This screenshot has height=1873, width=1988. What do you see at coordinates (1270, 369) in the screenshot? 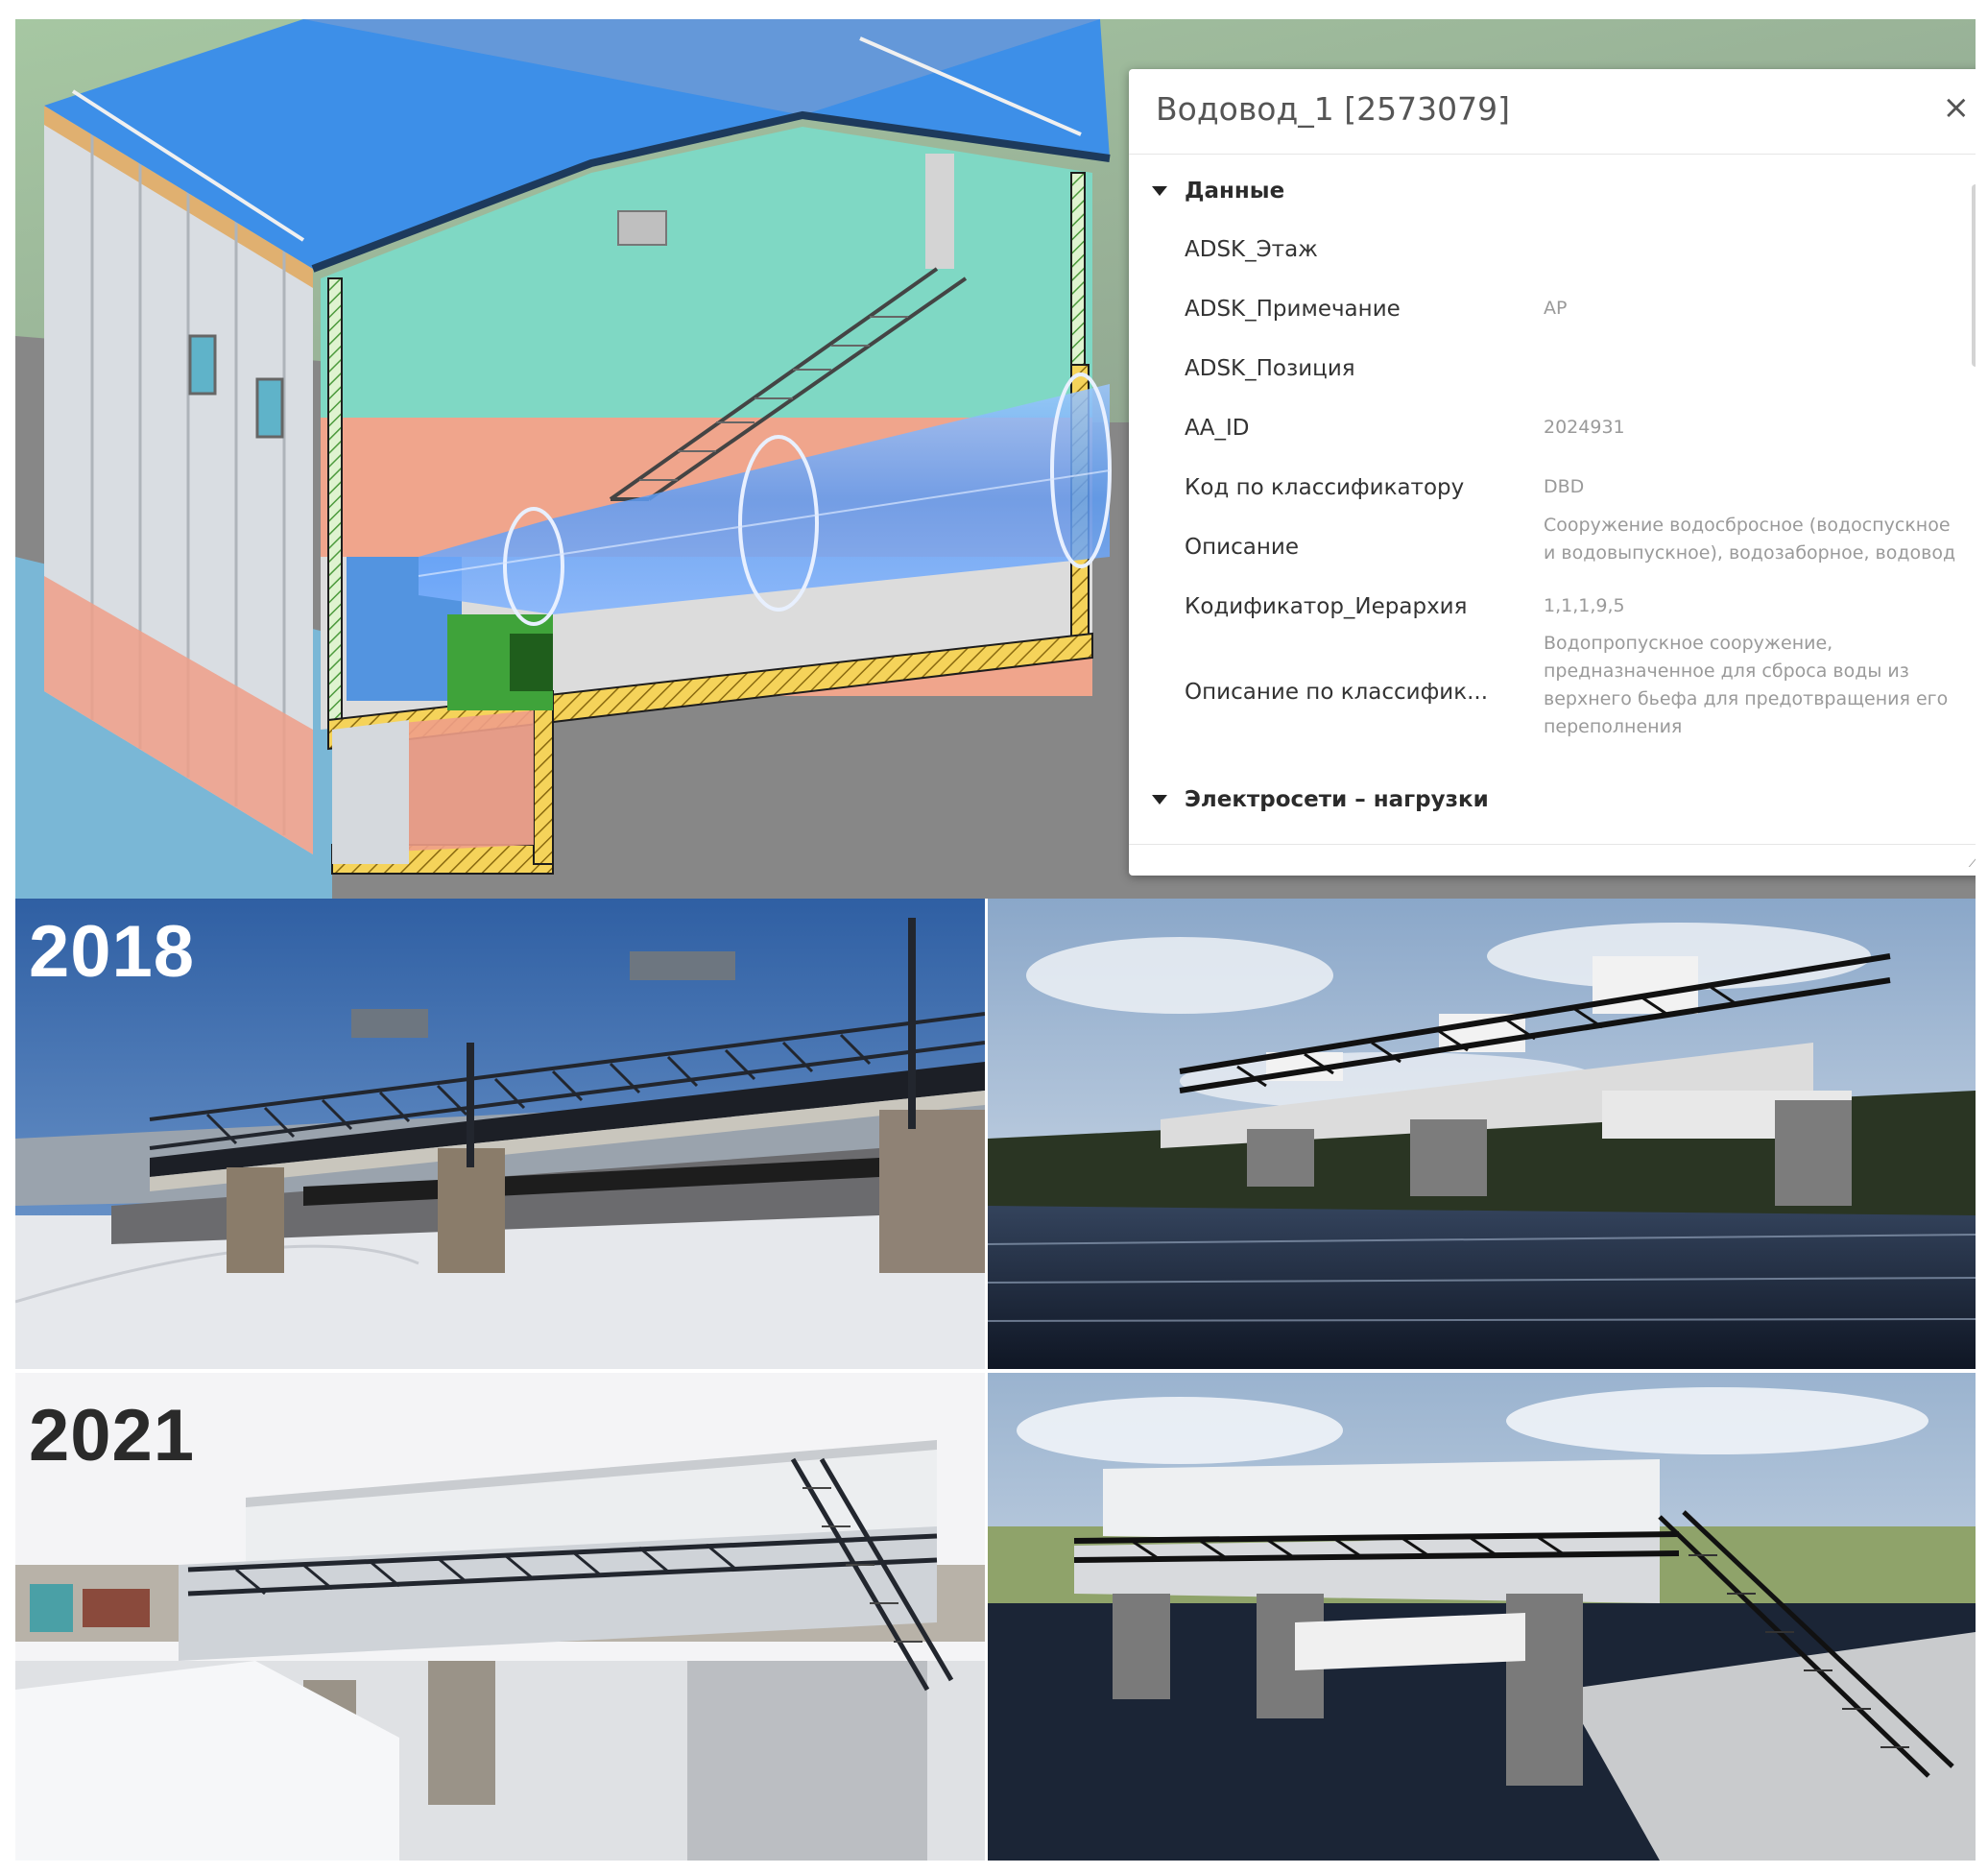
I see `property-name: ADSK_Позиция` at bounding box center [1270, 369].